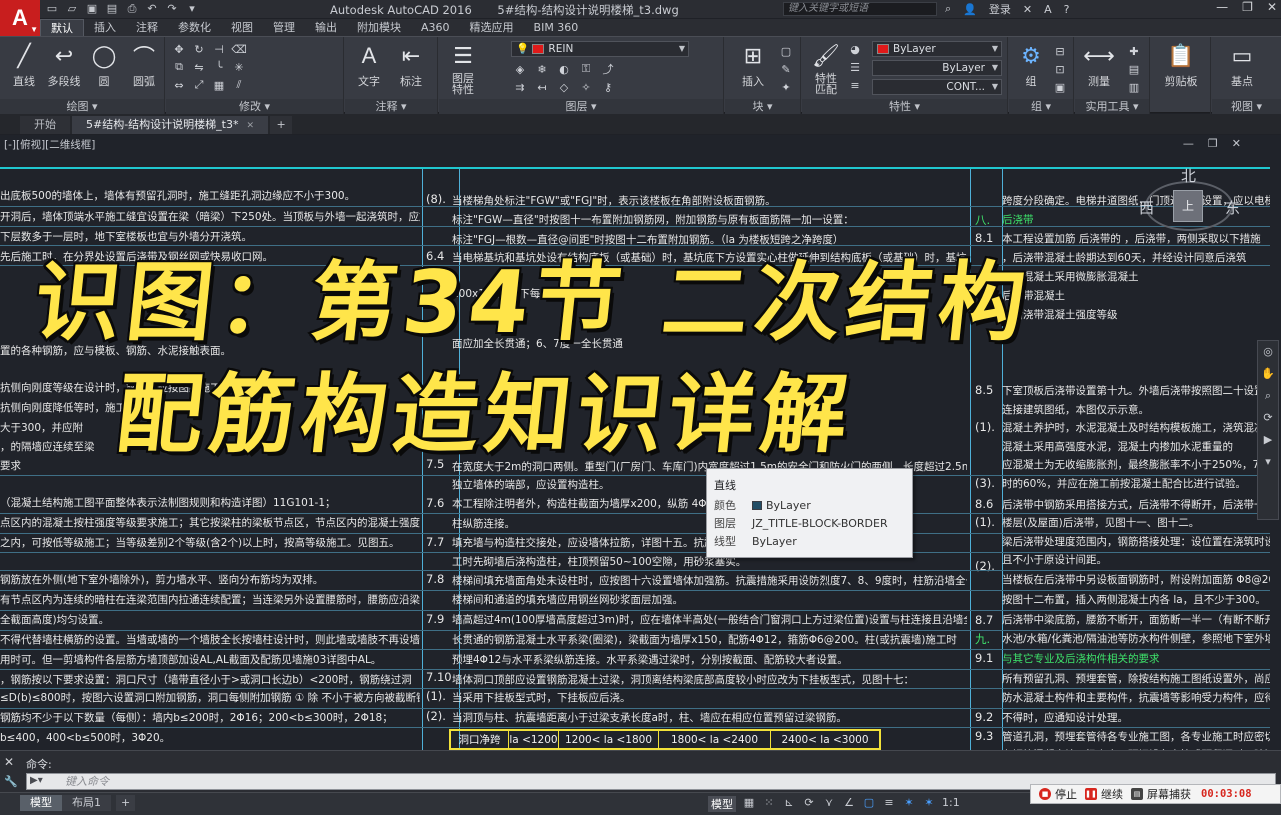 Image resolution: width=1281 pixels, height=815 pixels. Describe the element at coordinates (219, 49) in the screenshot. I see `trim-icon: ⊣` at that location.